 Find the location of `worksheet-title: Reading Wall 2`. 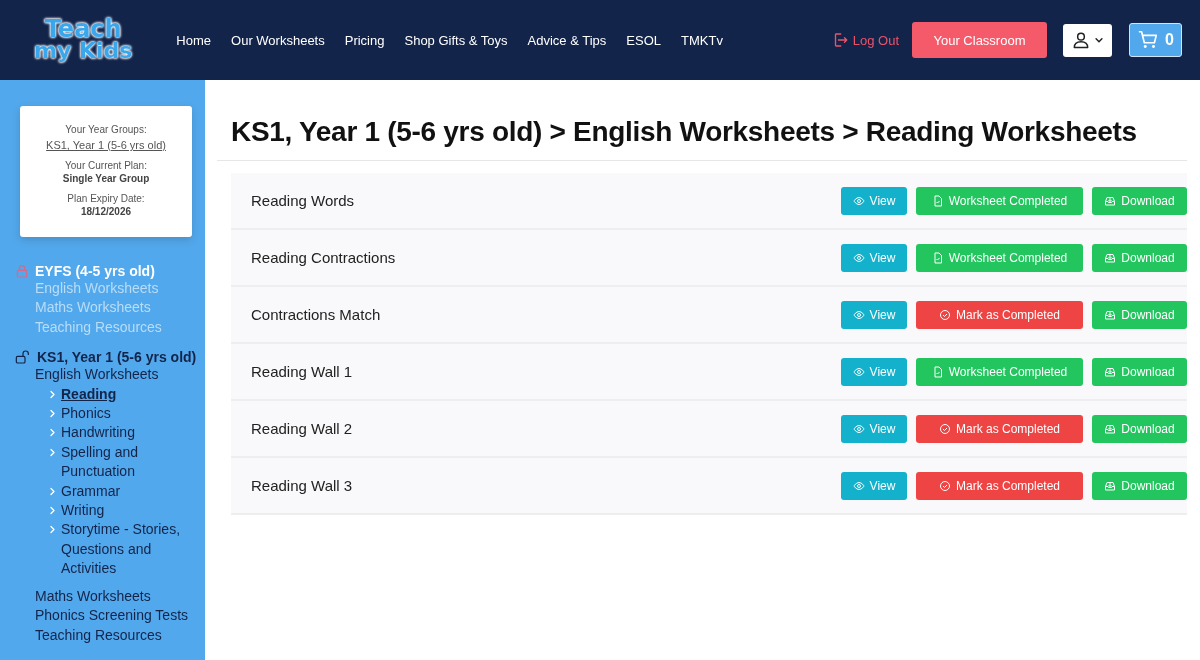

worksheet-title: Reading Wall 2 is located at coordinates (302, 428).